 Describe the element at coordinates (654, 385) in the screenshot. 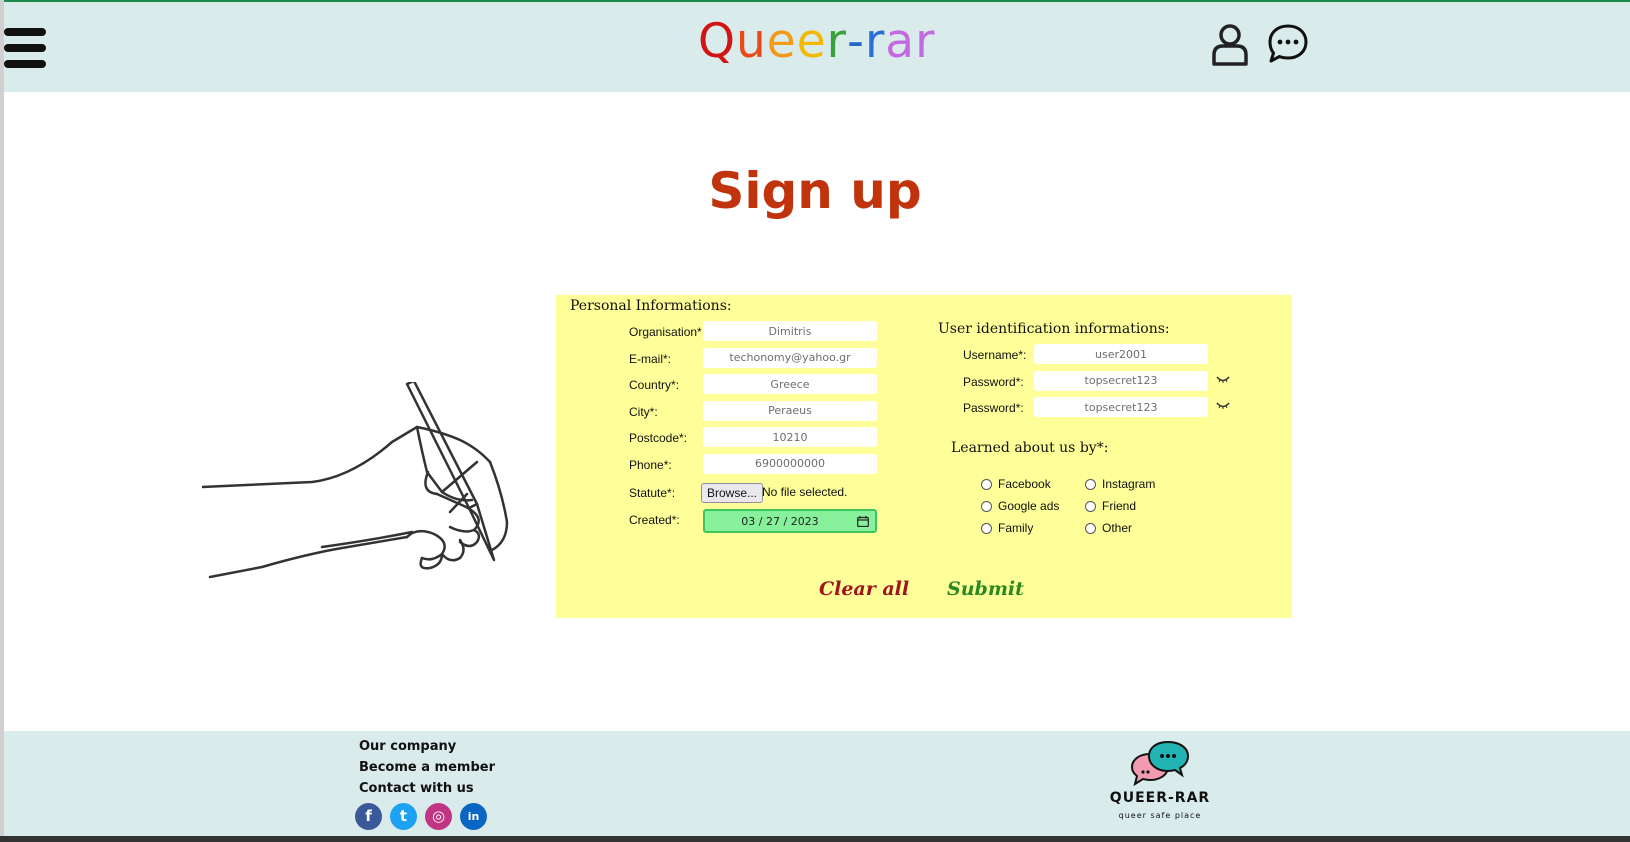

I see `field-label-country: Country*:` at that location.